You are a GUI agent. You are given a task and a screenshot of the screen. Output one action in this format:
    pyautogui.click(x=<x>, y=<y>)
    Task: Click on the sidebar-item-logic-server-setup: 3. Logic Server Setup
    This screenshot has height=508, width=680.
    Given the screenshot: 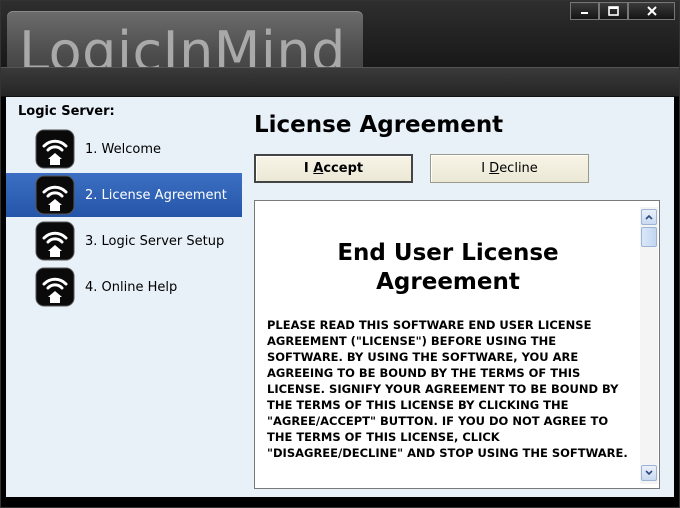 What is the action you would take?
    pyautogui.click(x=124, y=241)
    